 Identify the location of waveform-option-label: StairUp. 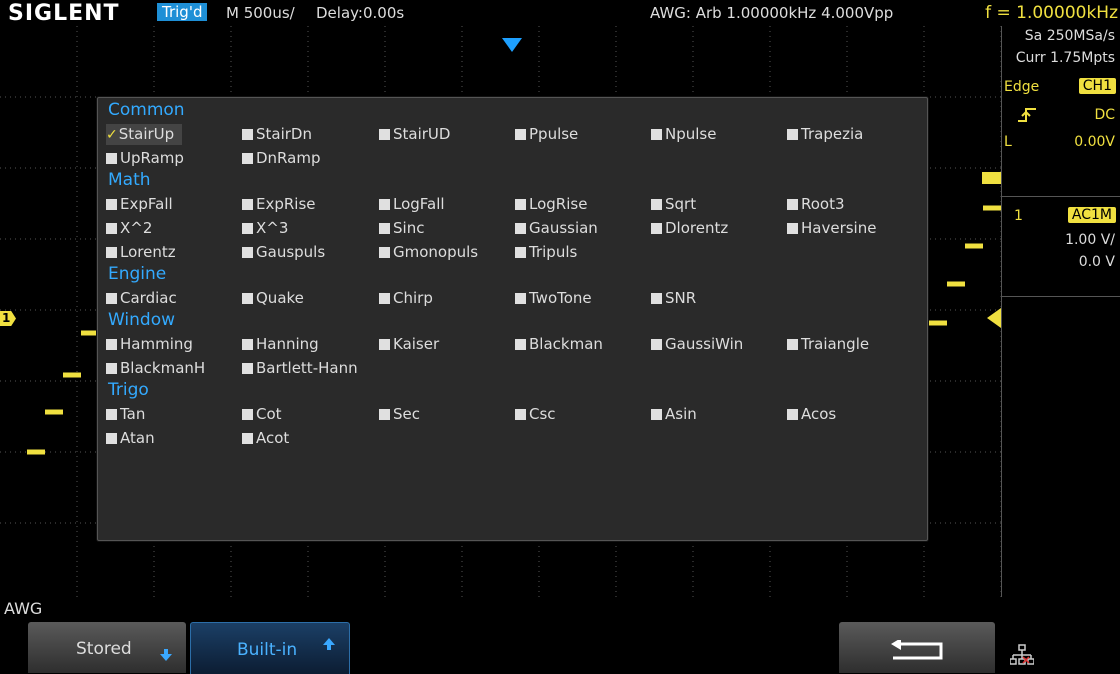
(146, 134).